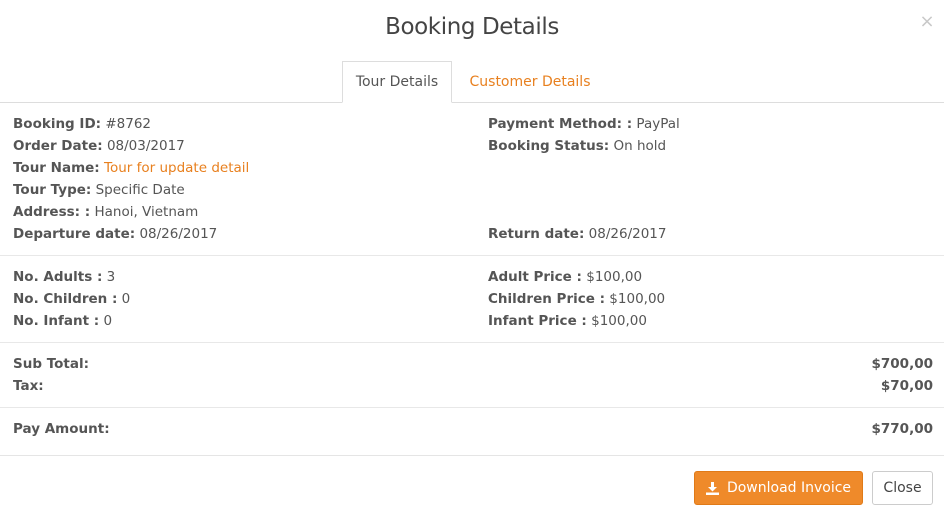 Image resolution: width=944 pixels, height=519 pixels. What do you see at coordinates (128, 124) in the screenshot?
I see `booking-id-value: #8762` at bounding box center [128, 124].